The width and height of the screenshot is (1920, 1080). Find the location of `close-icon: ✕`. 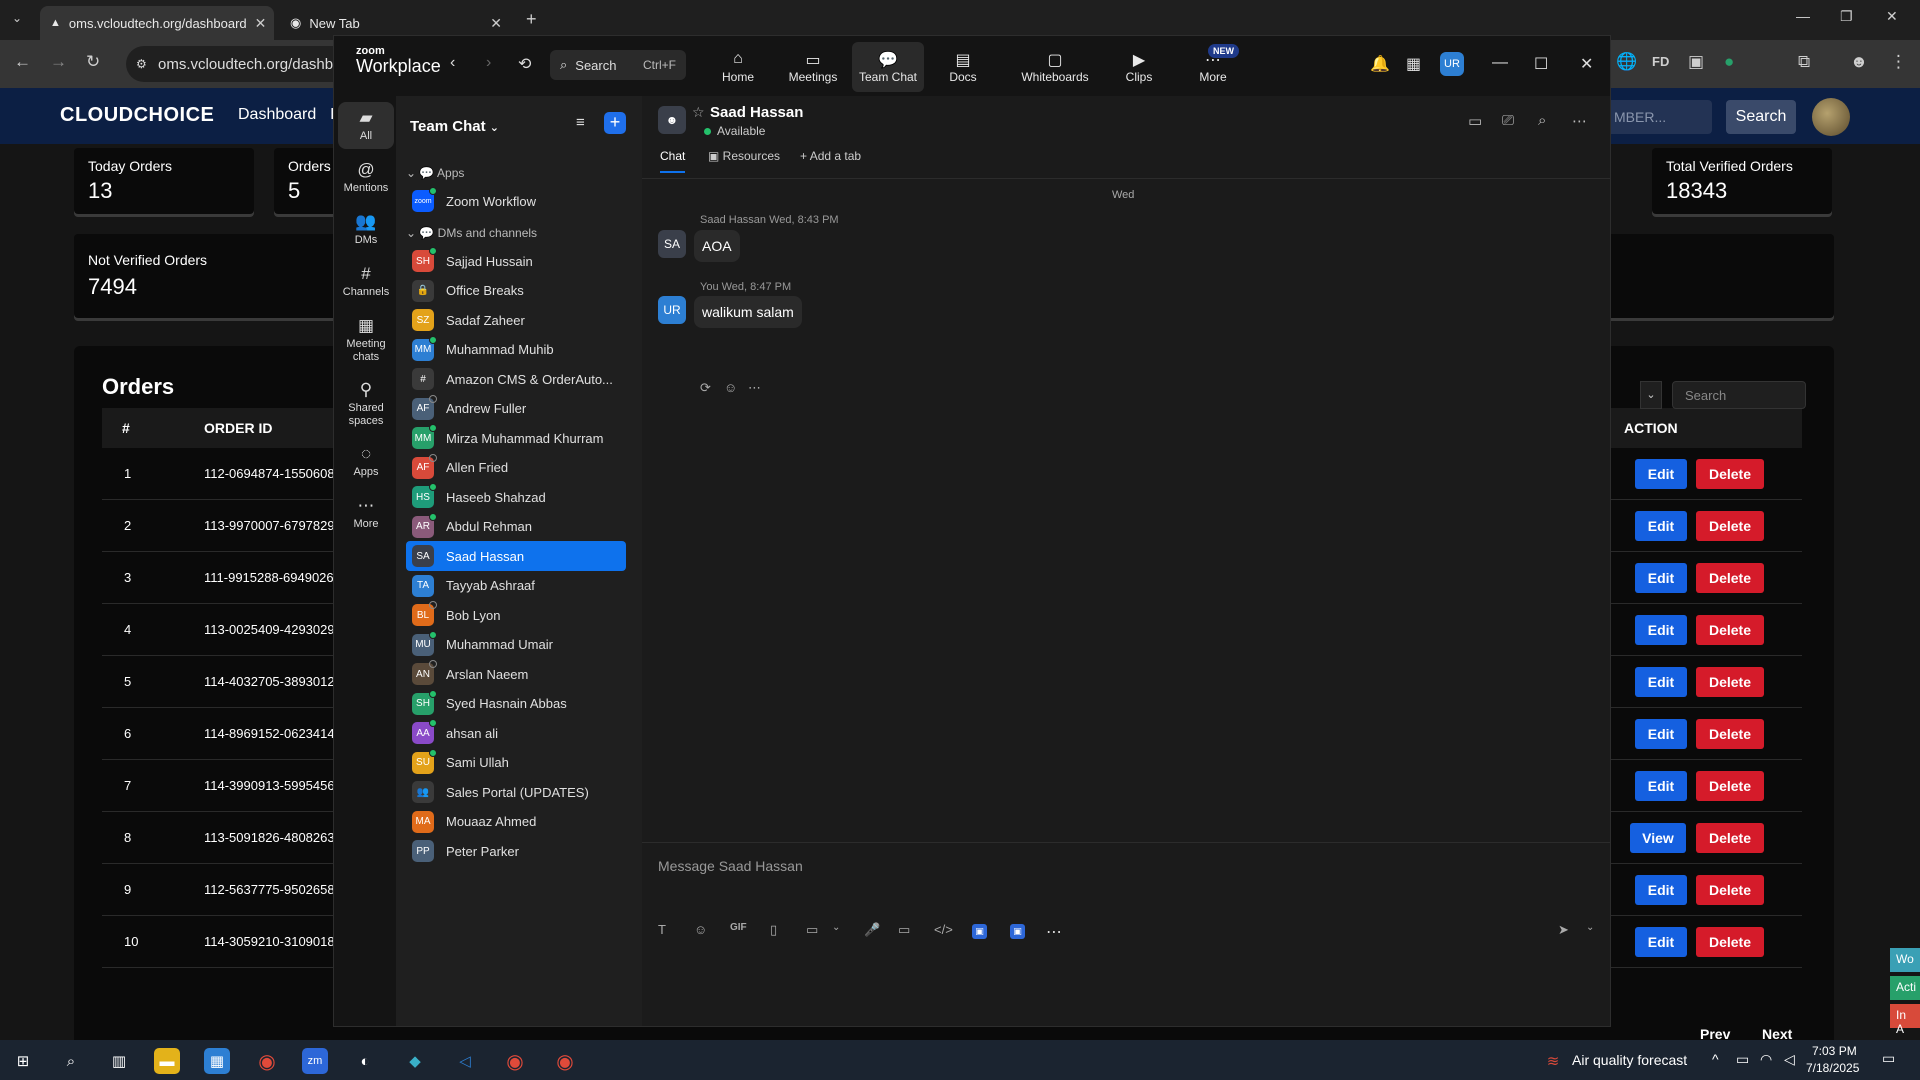

close-icon: ✕ is located at coordinates (1586, 64).